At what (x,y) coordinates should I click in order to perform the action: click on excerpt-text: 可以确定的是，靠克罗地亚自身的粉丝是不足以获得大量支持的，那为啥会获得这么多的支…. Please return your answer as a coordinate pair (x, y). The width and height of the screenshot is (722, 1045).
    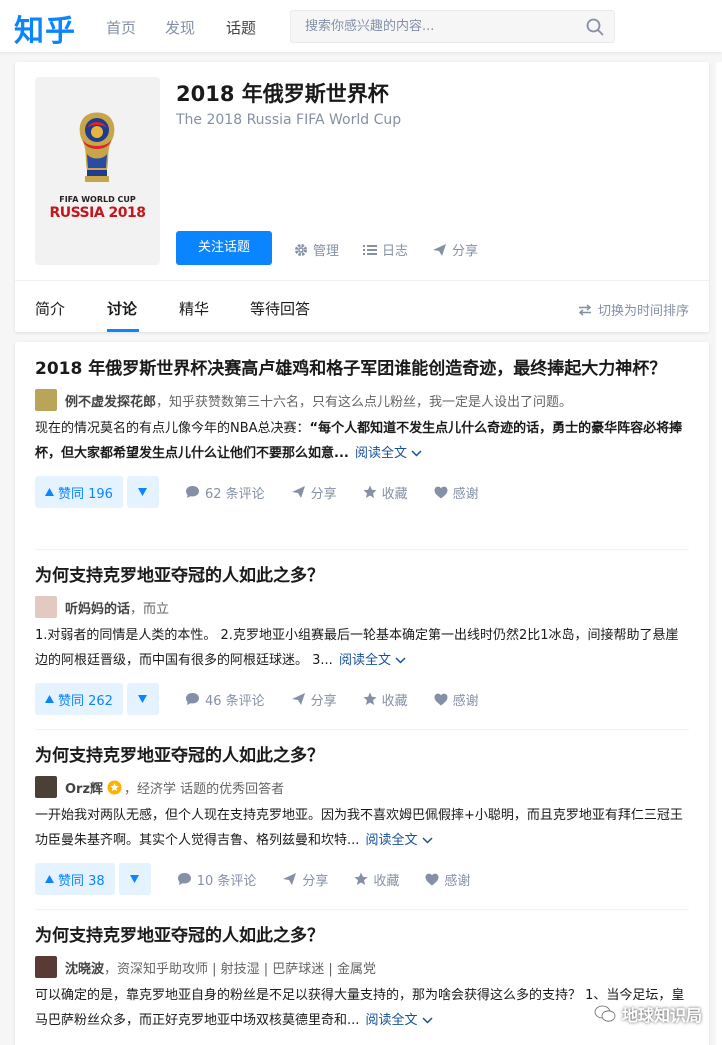
    Looking at the image, I should click on (360, 1008).